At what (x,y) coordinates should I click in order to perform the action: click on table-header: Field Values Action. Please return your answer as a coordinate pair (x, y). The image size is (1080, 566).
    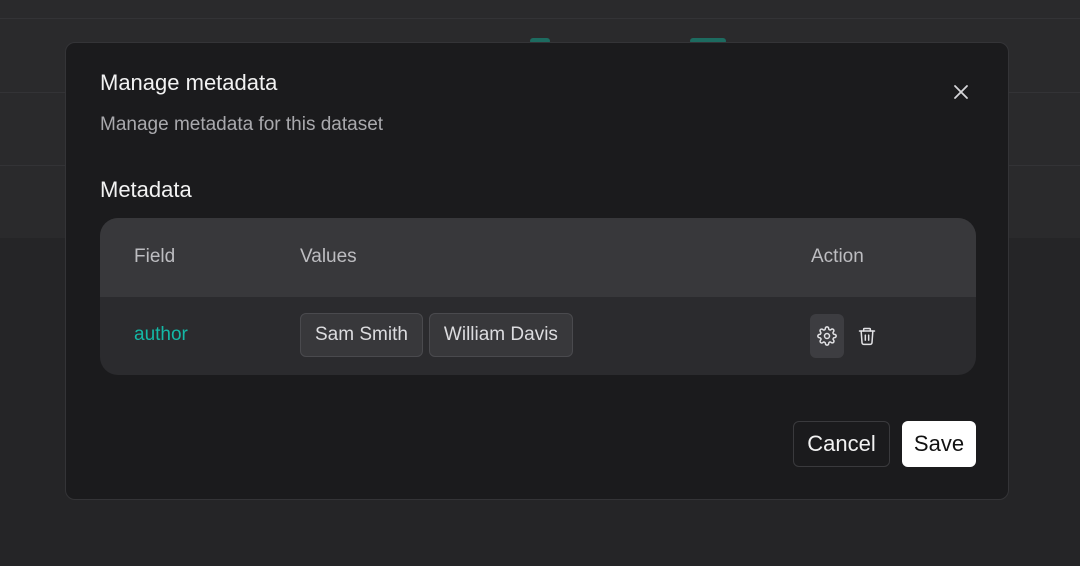
    Looking at the image, I should click on (538, 257).